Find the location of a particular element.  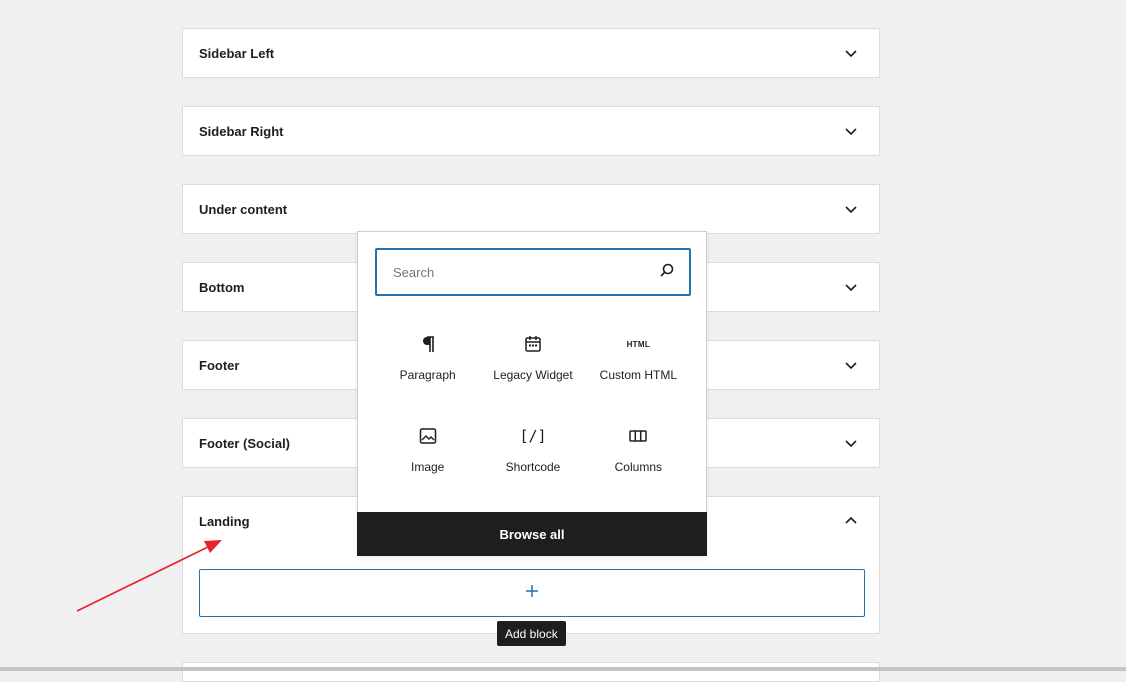

add-block-tooltip: Add block is located at coordinates (531, 633).